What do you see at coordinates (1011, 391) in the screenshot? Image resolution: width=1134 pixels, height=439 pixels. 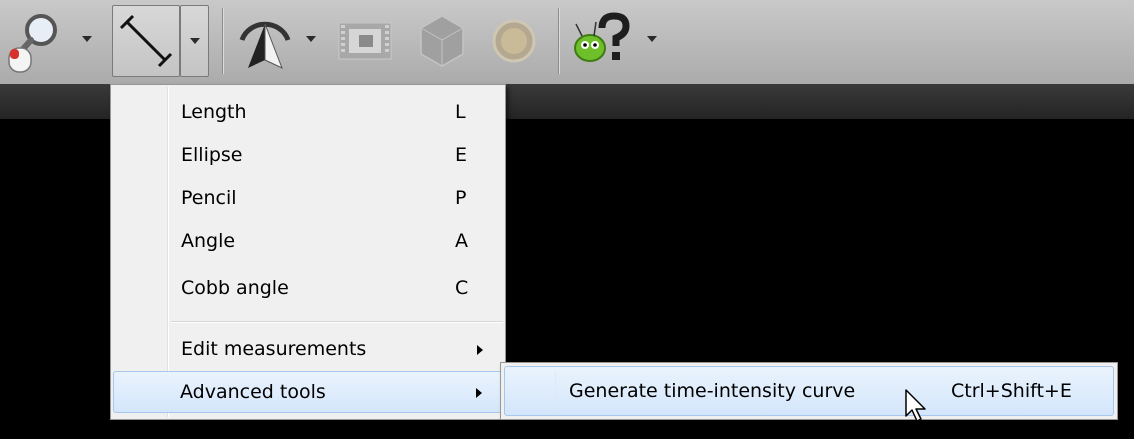 I see `menu-item-shortcut: Ctrl+Shift+E` at bounding box center [1011, 391].